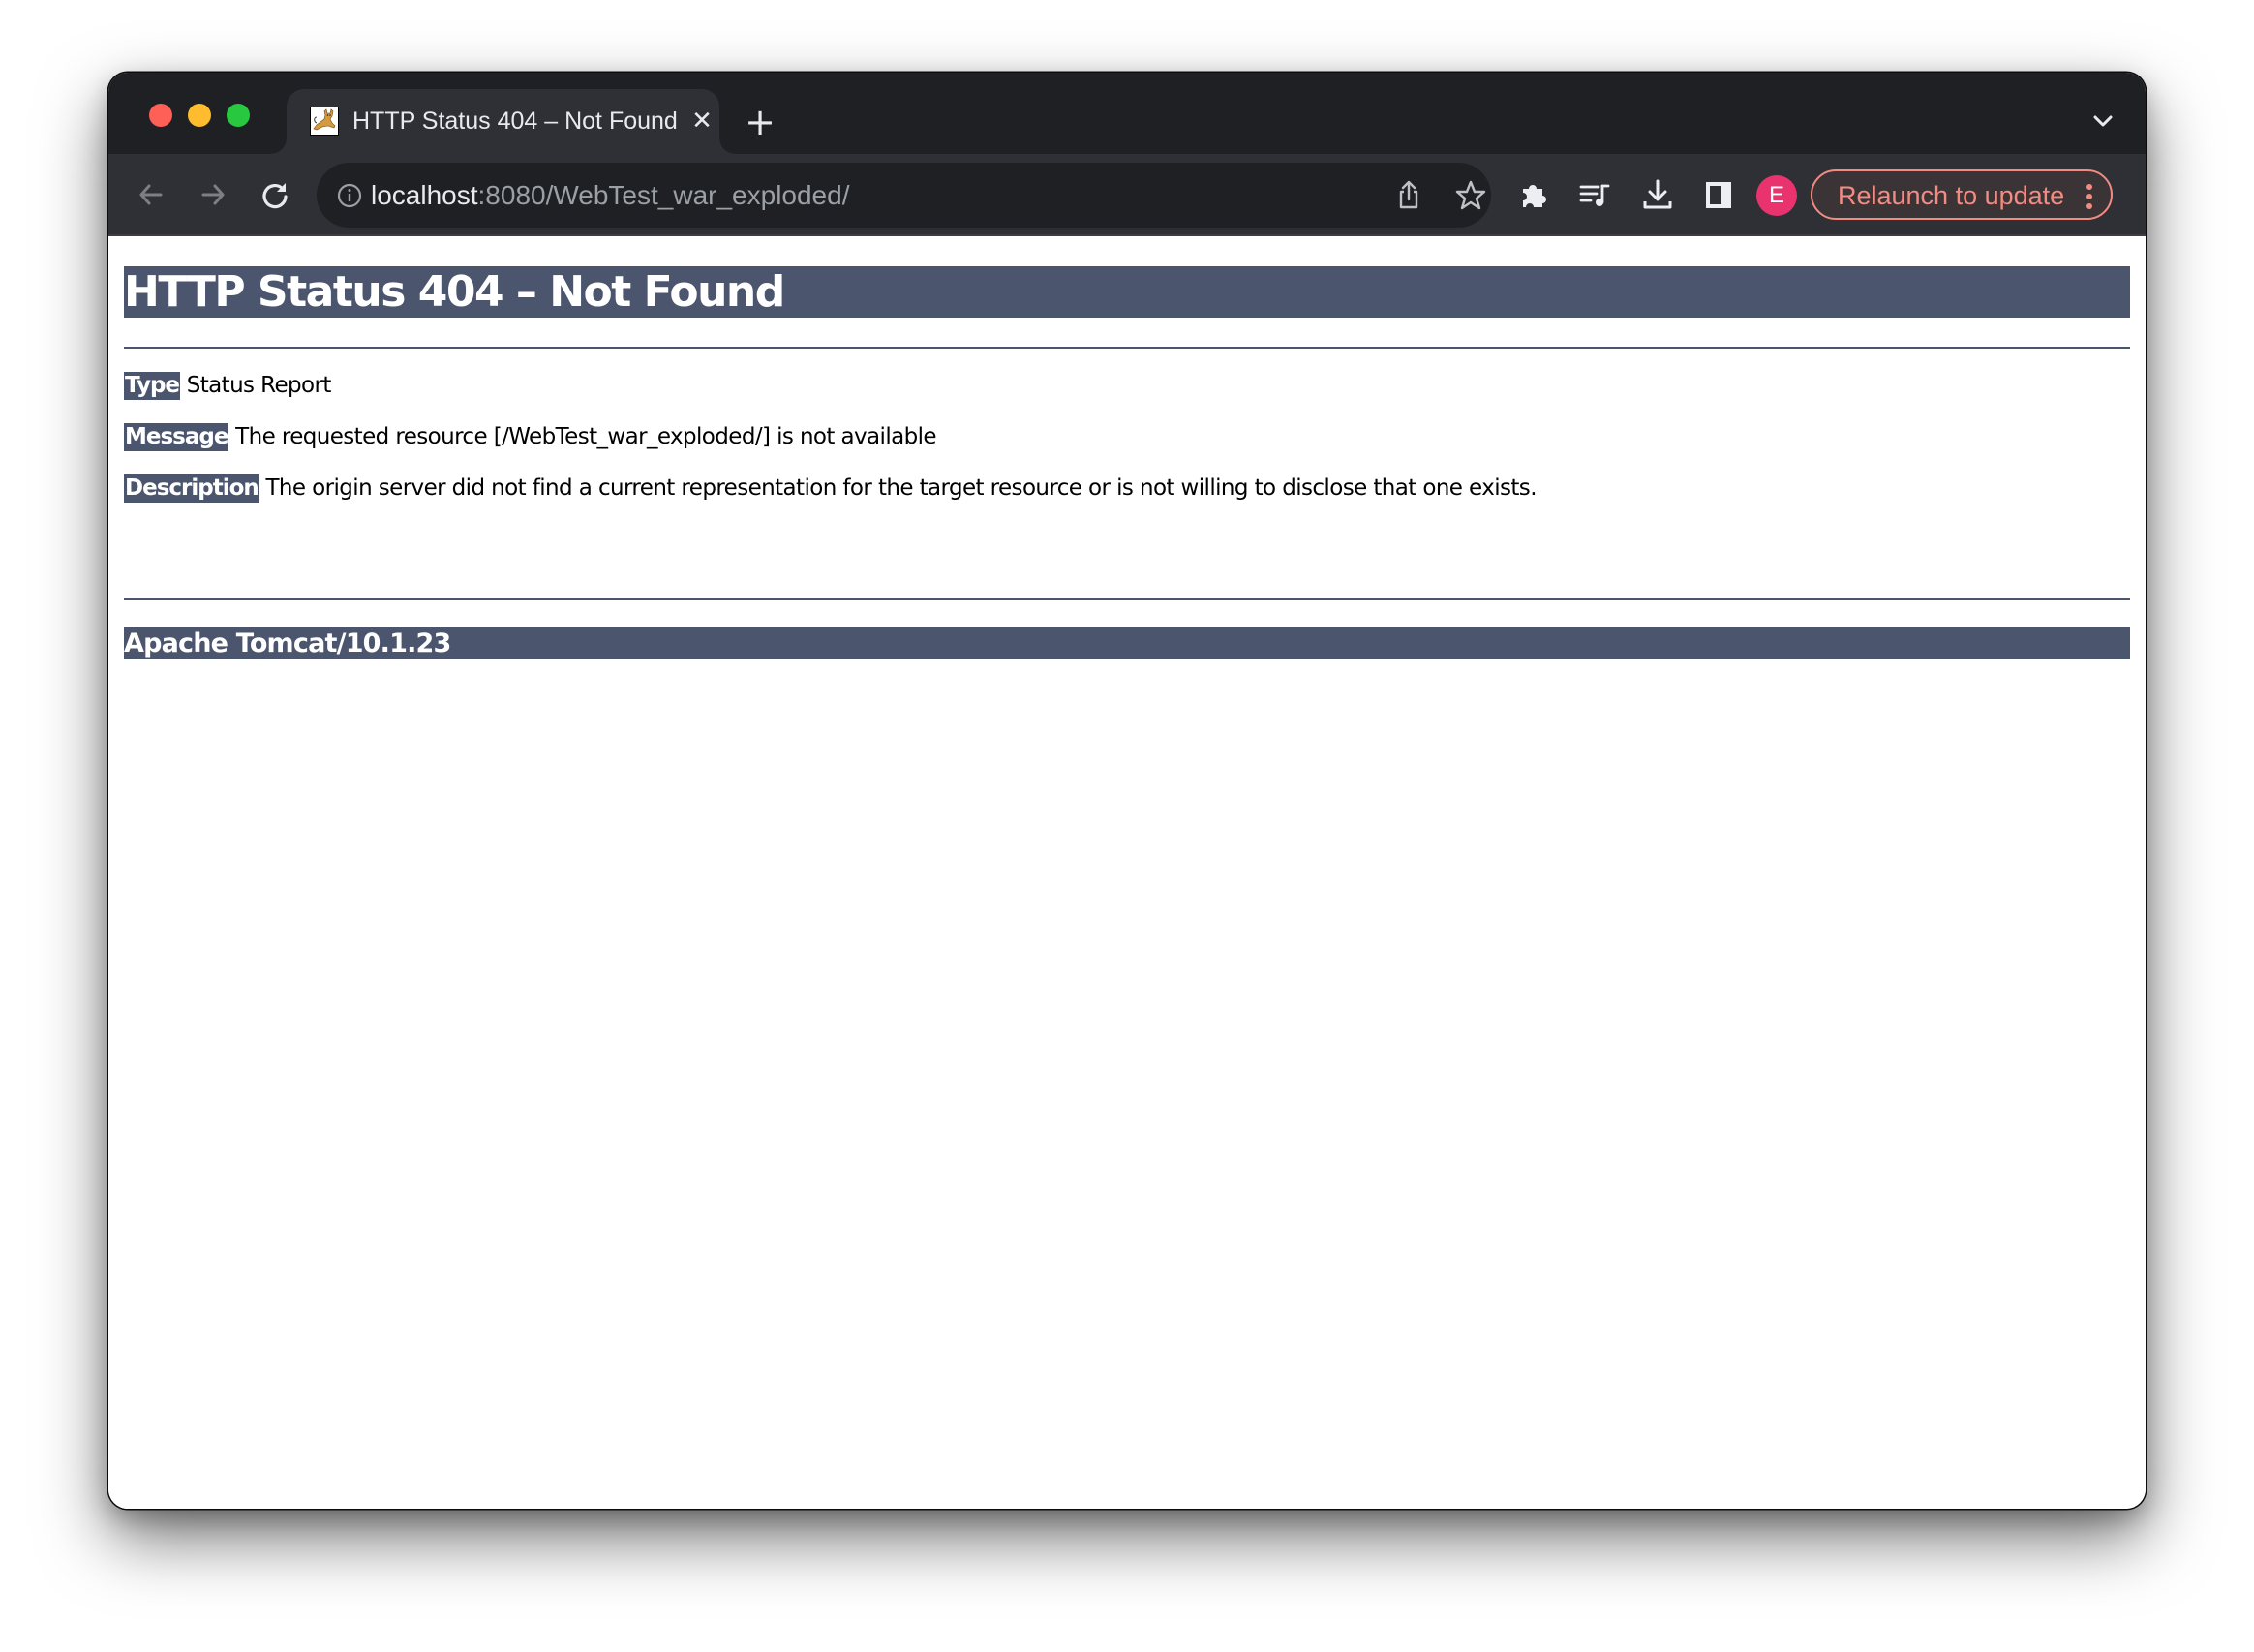 The width and height of the screenshot is (2254, 1652). I want to click on page-title: HTTP Status 404 – Not Found, so click(1127, 292).